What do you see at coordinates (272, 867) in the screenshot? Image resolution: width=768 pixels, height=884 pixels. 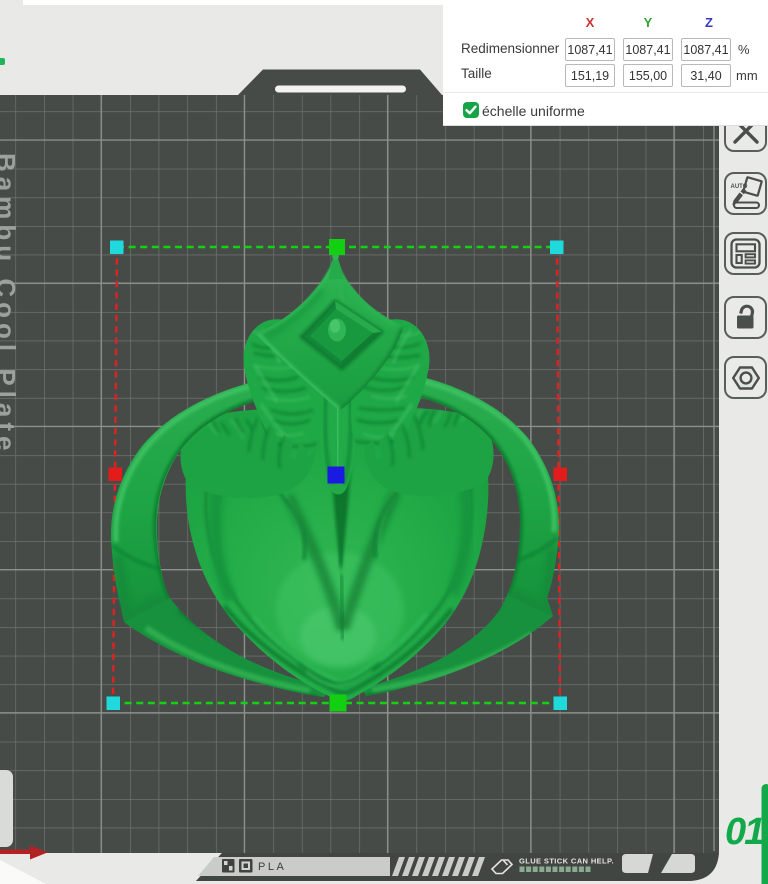 I see `svg-text: PLA` at bounding box center [272, 867].